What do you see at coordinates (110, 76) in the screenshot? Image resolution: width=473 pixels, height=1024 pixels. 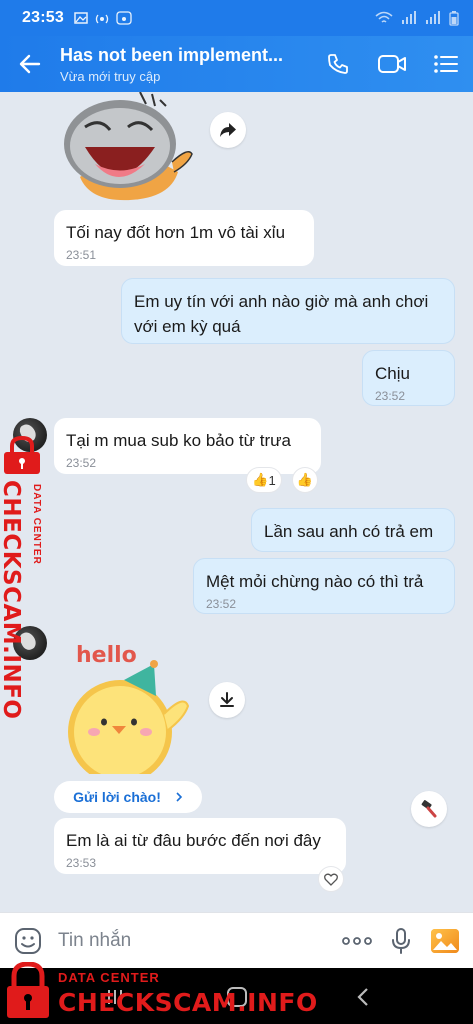 I see `conversation-status: Vừa mới truy cập` at bounding box center [110, 76].